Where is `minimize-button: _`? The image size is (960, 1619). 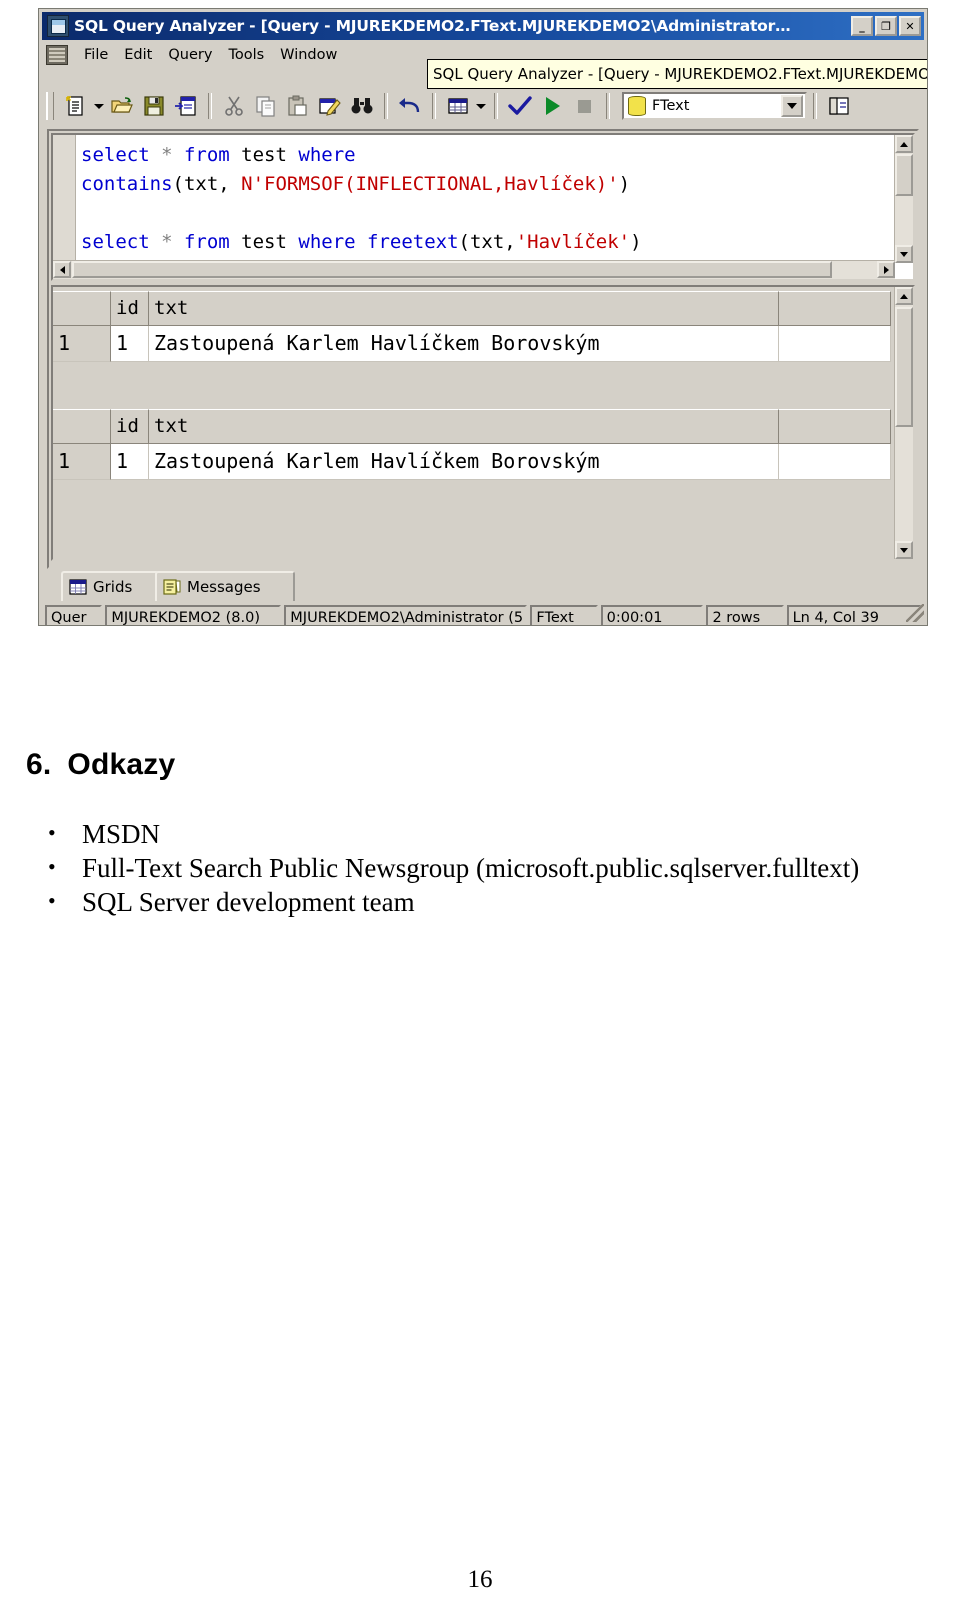
minimize-button: _ is located at coordinates (862, 26).